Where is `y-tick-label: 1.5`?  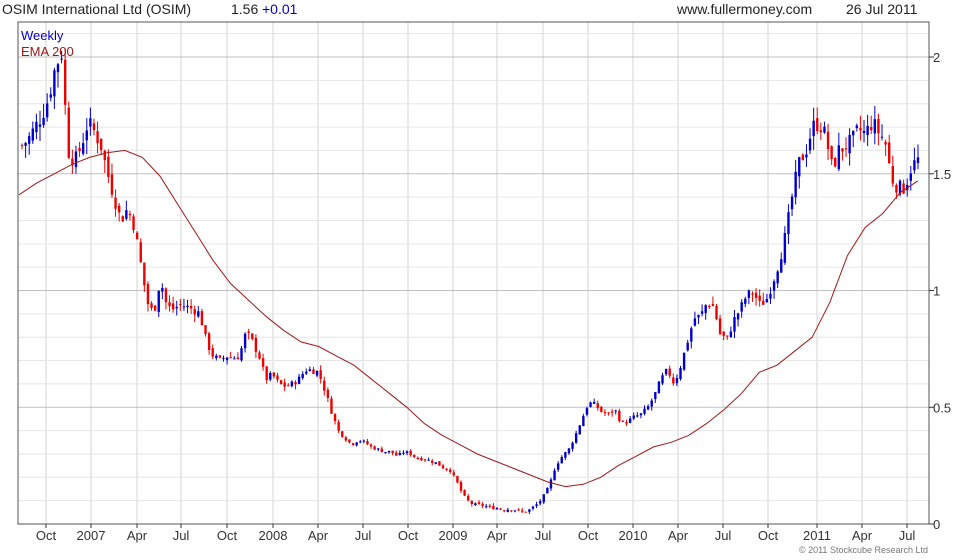
y-tick-label: 1.5 is located at coordinates (942, 174).